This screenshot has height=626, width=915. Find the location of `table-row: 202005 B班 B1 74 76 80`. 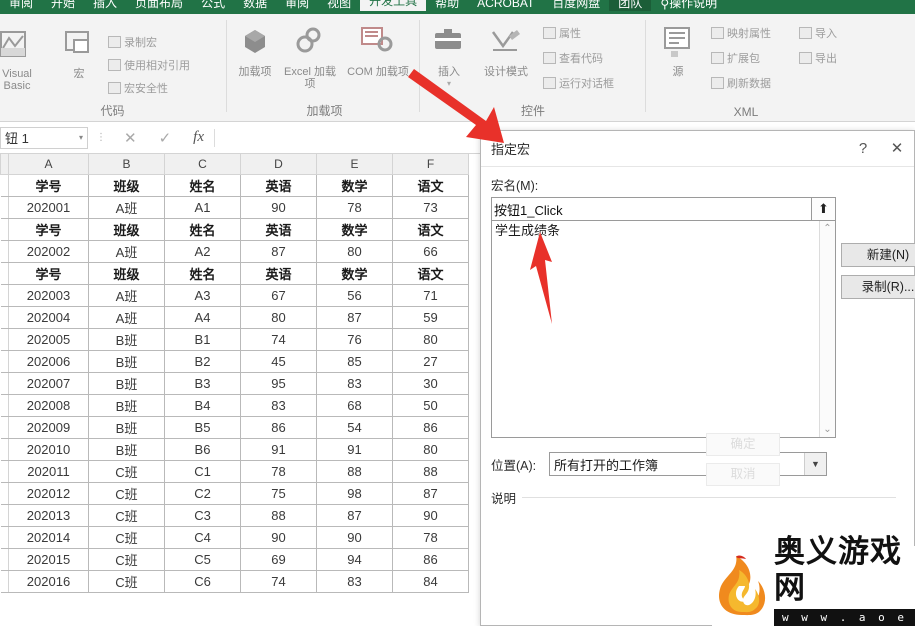

table-row: 202005 B班 B1 74 76 80 is located at coordinates (234, 339).